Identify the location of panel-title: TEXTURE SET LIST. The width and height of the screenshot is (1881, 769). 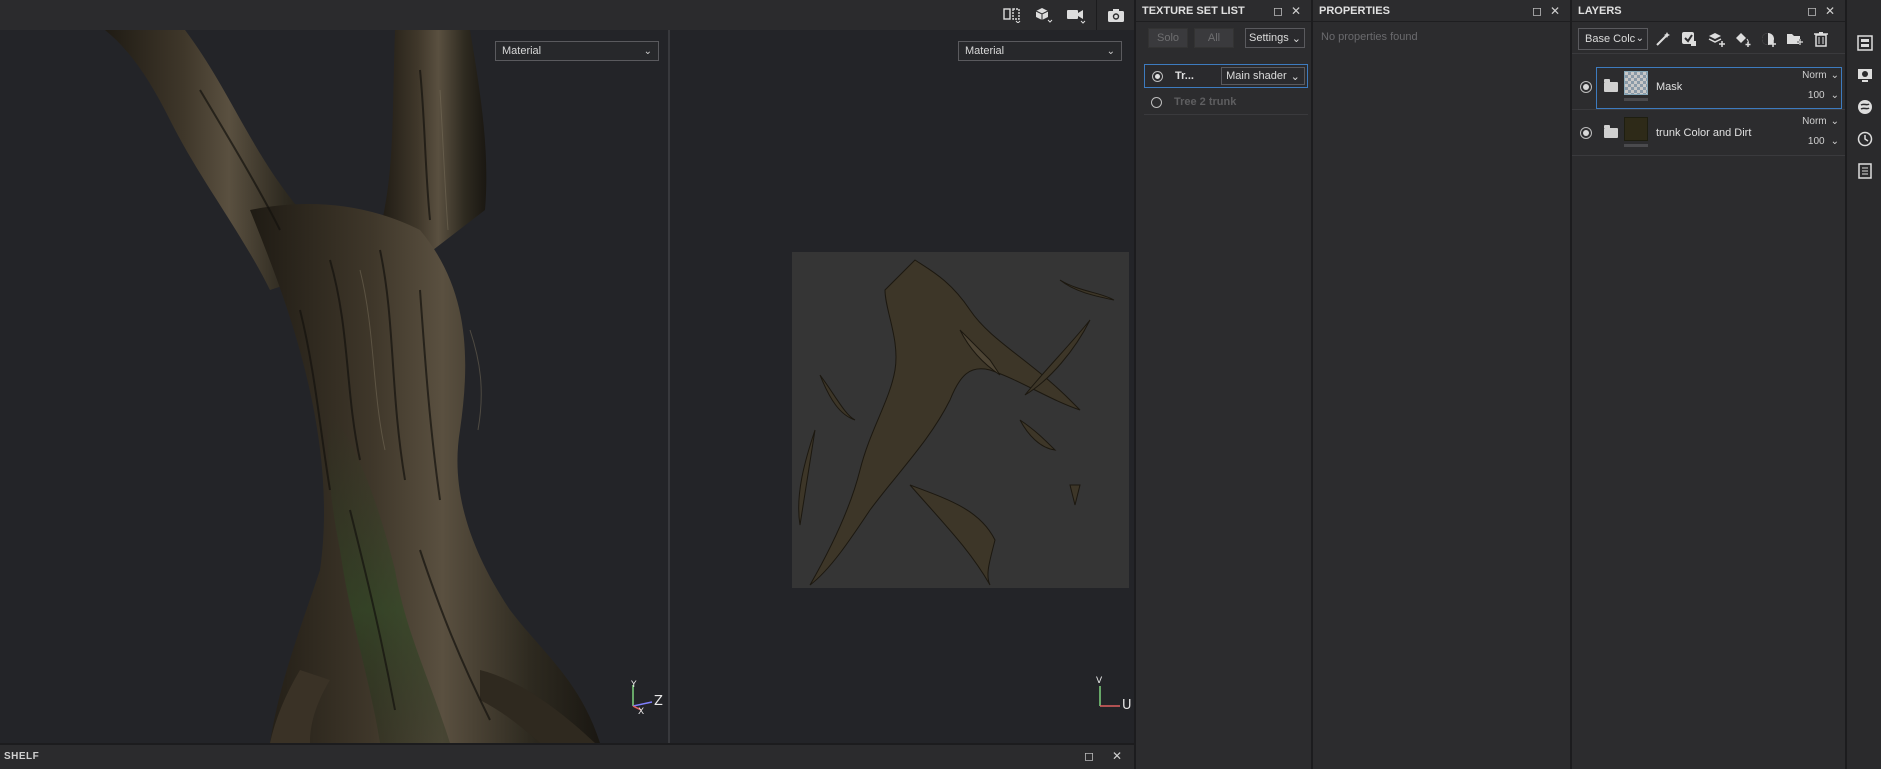
(1193, 10).